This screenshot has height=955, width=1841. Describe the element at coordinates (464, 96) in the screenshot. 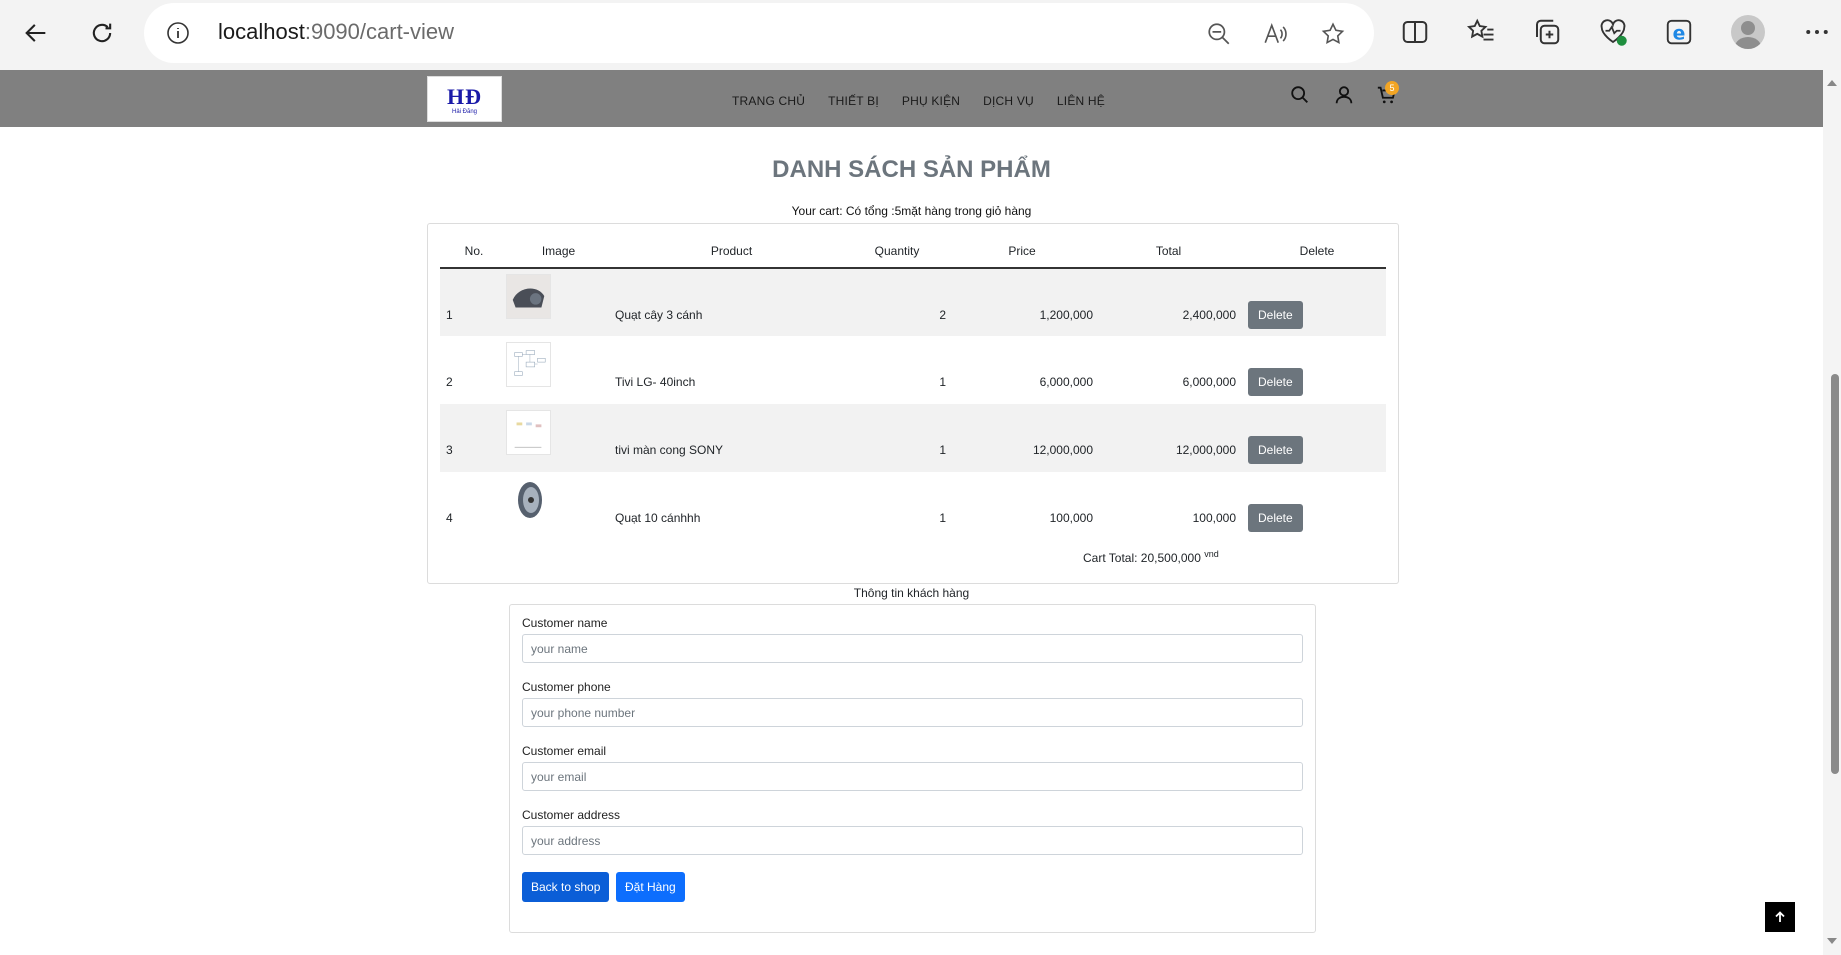

I see `logo-text: HĐ` at that location.